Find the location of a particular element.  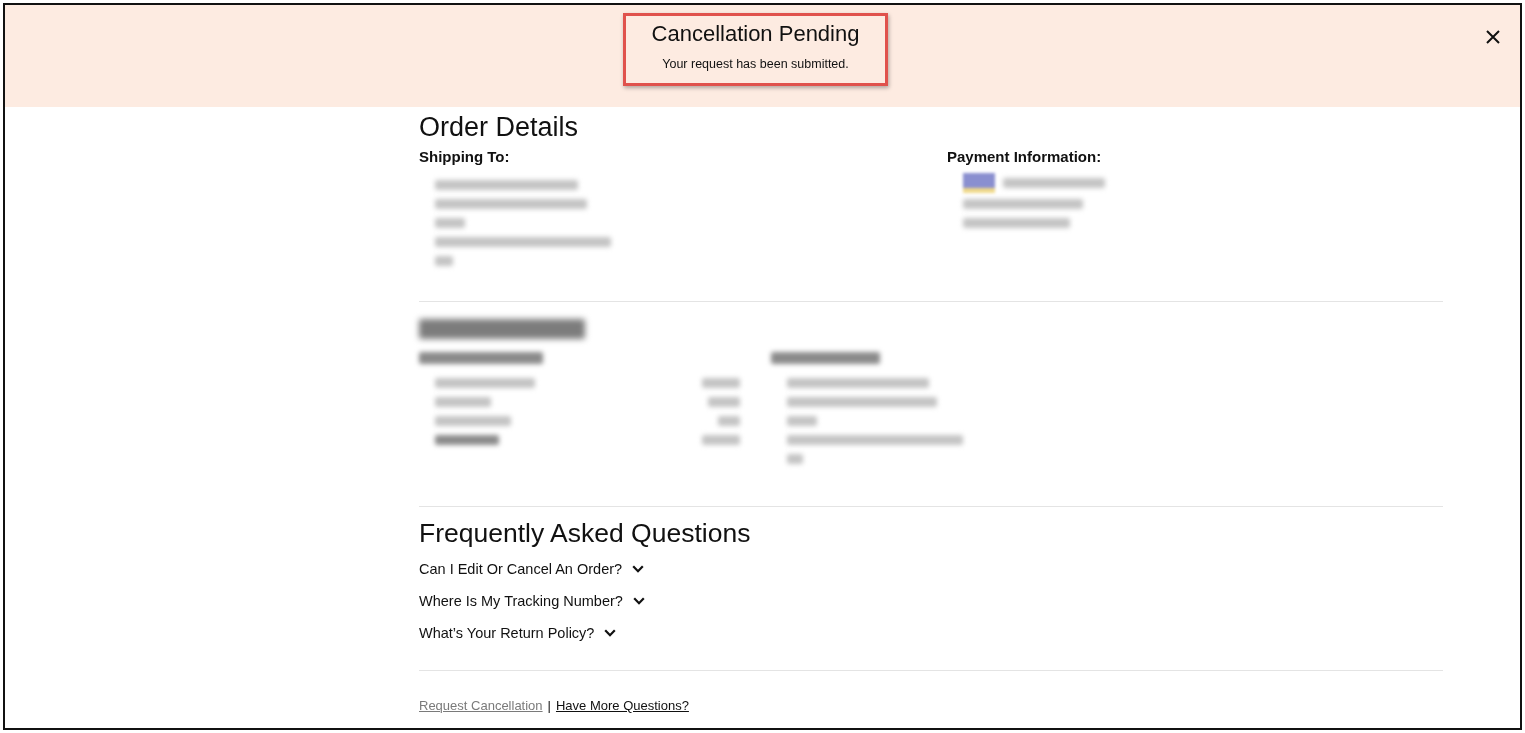

faq-question: What’s Your Return Policy? is located at coordinates (518, 633).